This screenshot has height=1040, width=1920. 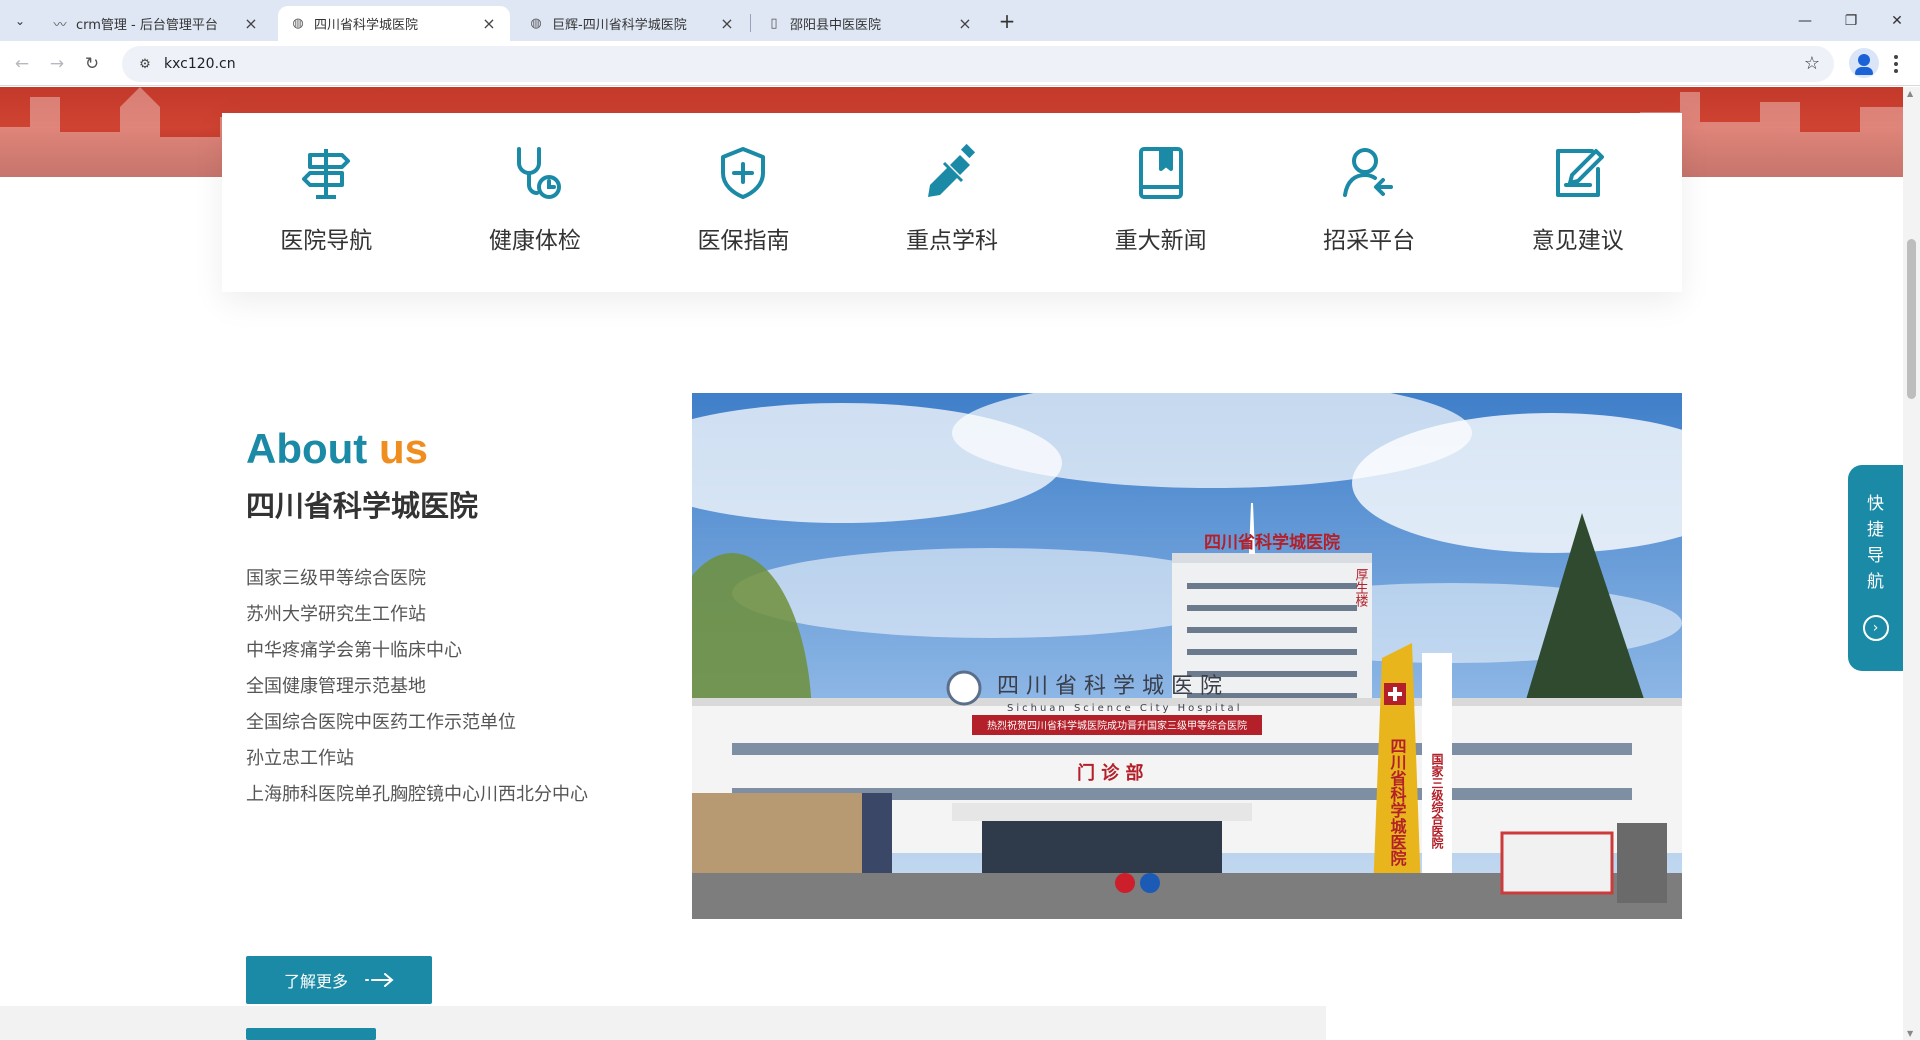 What do you see at coordinates (743, 173) in the screenshot?
I see `shield-plus-icon` at bounding box center [743, 173].